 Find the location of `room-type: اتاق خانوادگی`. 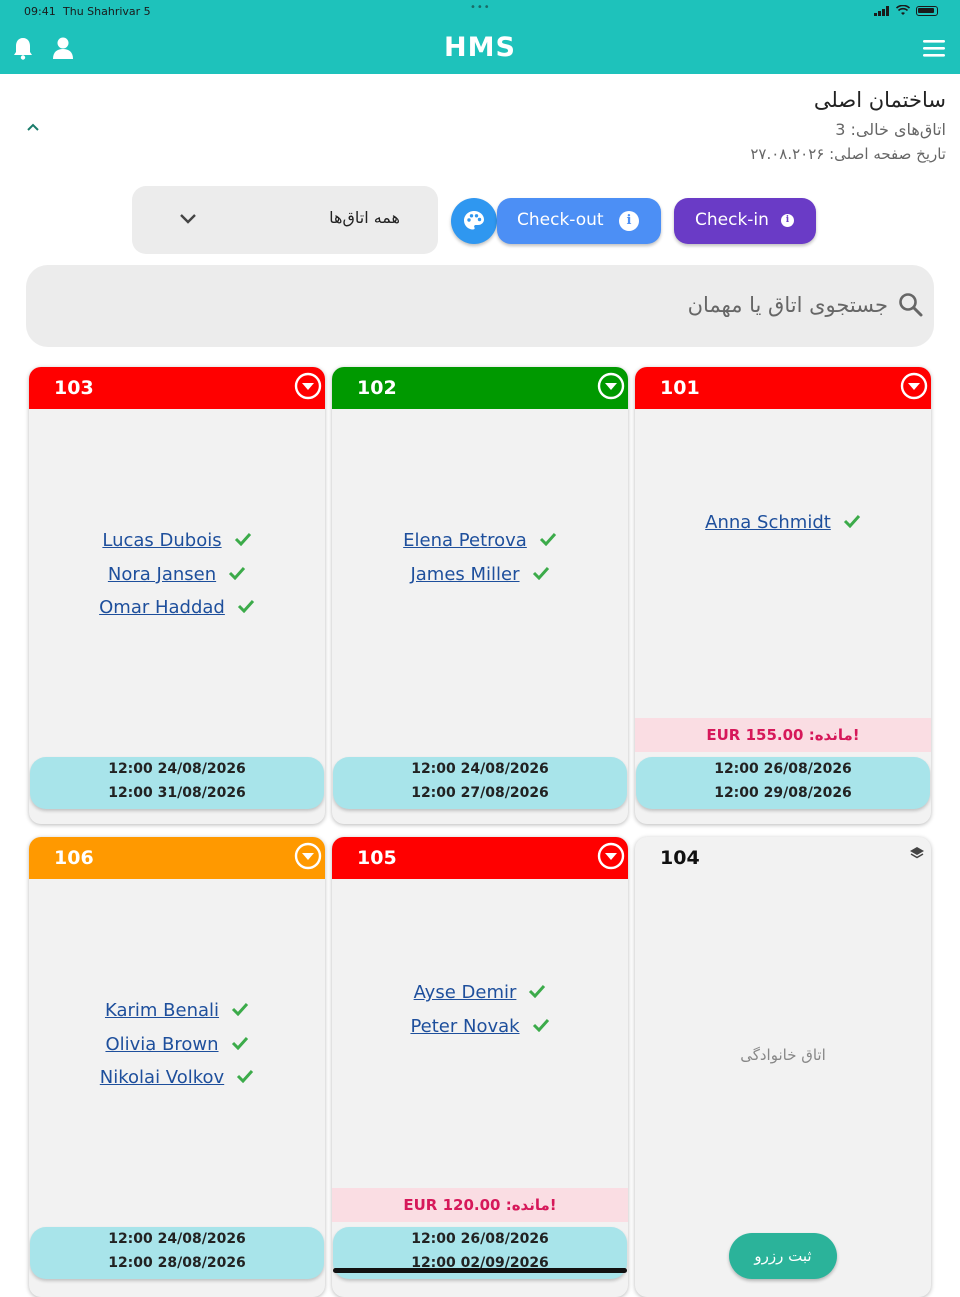

room-type: اتاق خانوادگی is located at coordinates (783, 1055).